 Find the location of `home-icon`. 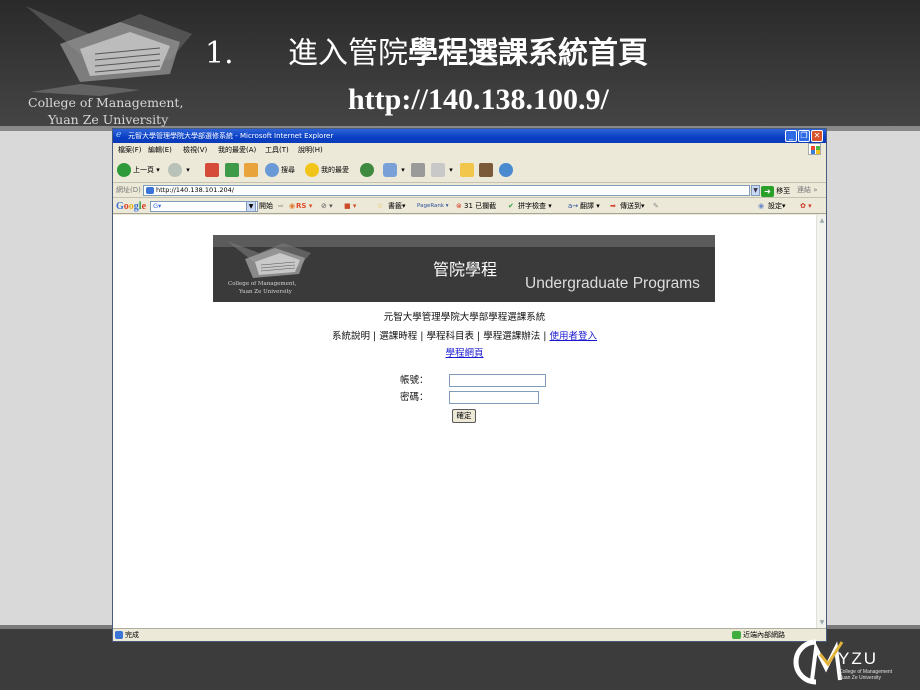

home-icon is located at coordinates (251, 170).